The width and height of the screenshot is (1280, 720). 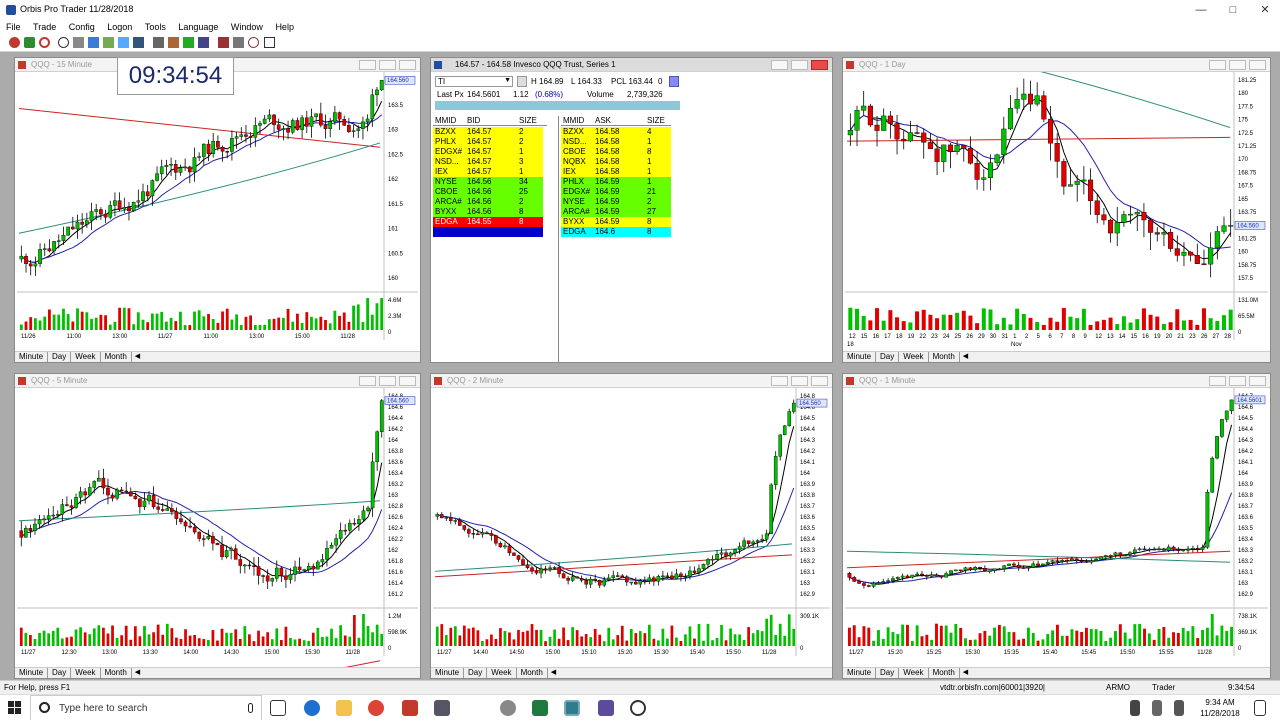 I want to click on mail-icon, so click(x=203, y=42).